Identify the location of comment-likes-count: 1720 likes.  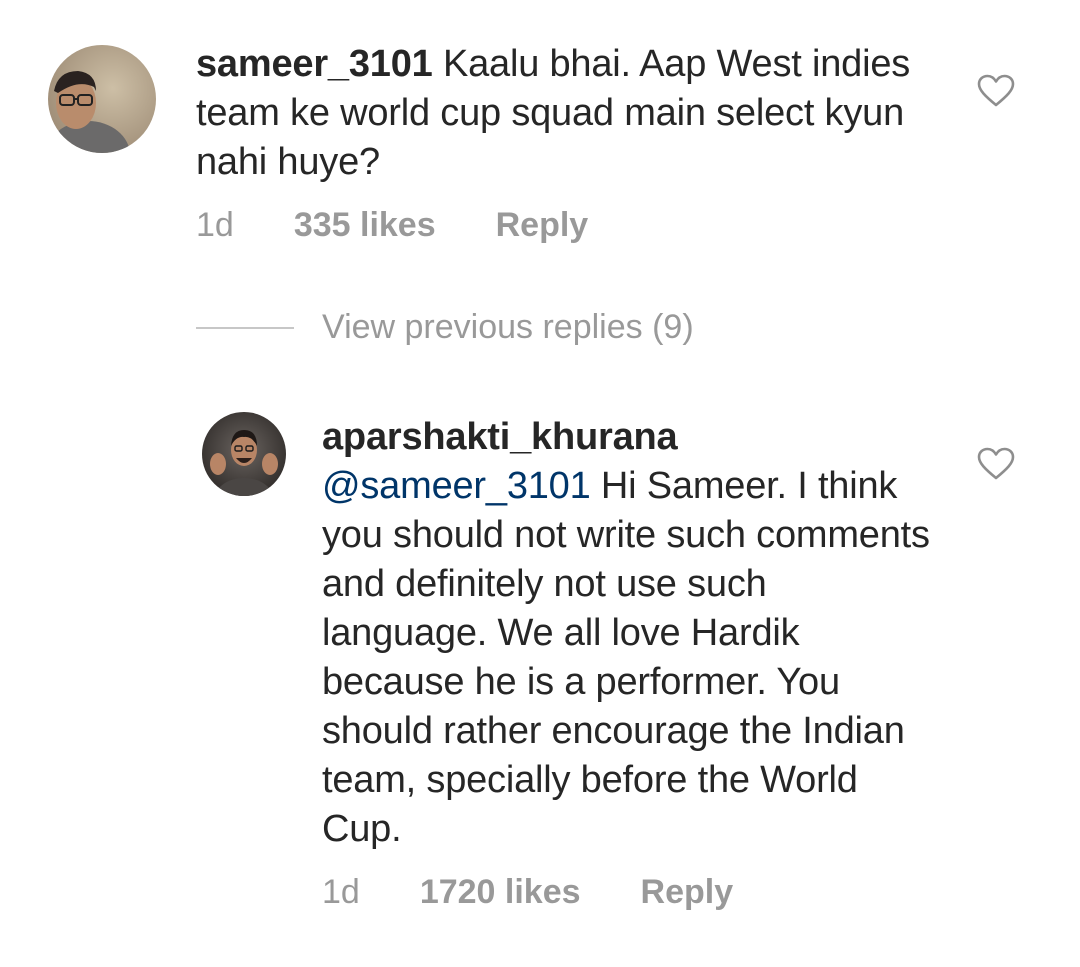
(500, 892).